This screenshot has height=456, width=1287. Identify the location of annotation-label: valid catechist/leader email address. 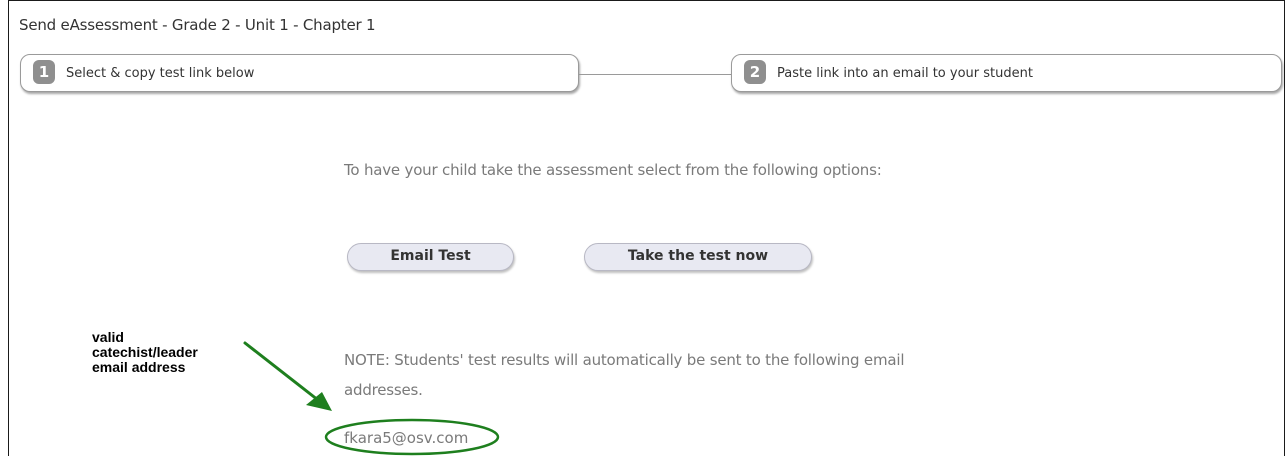
(167, 352).